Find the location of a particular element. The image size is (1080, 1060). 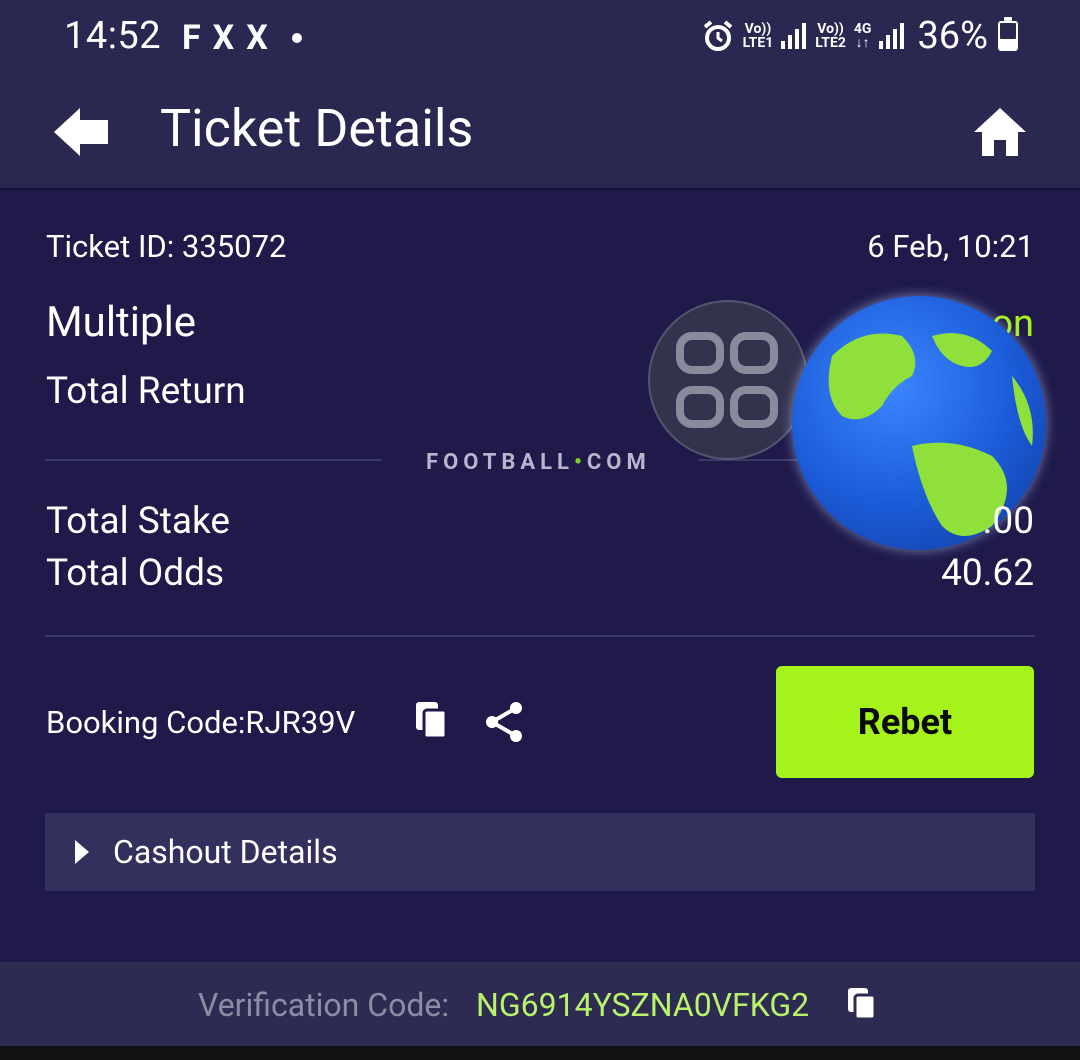

sim1-volte-icon: Vo)) LTE1 is located at coordinates (758, 36).